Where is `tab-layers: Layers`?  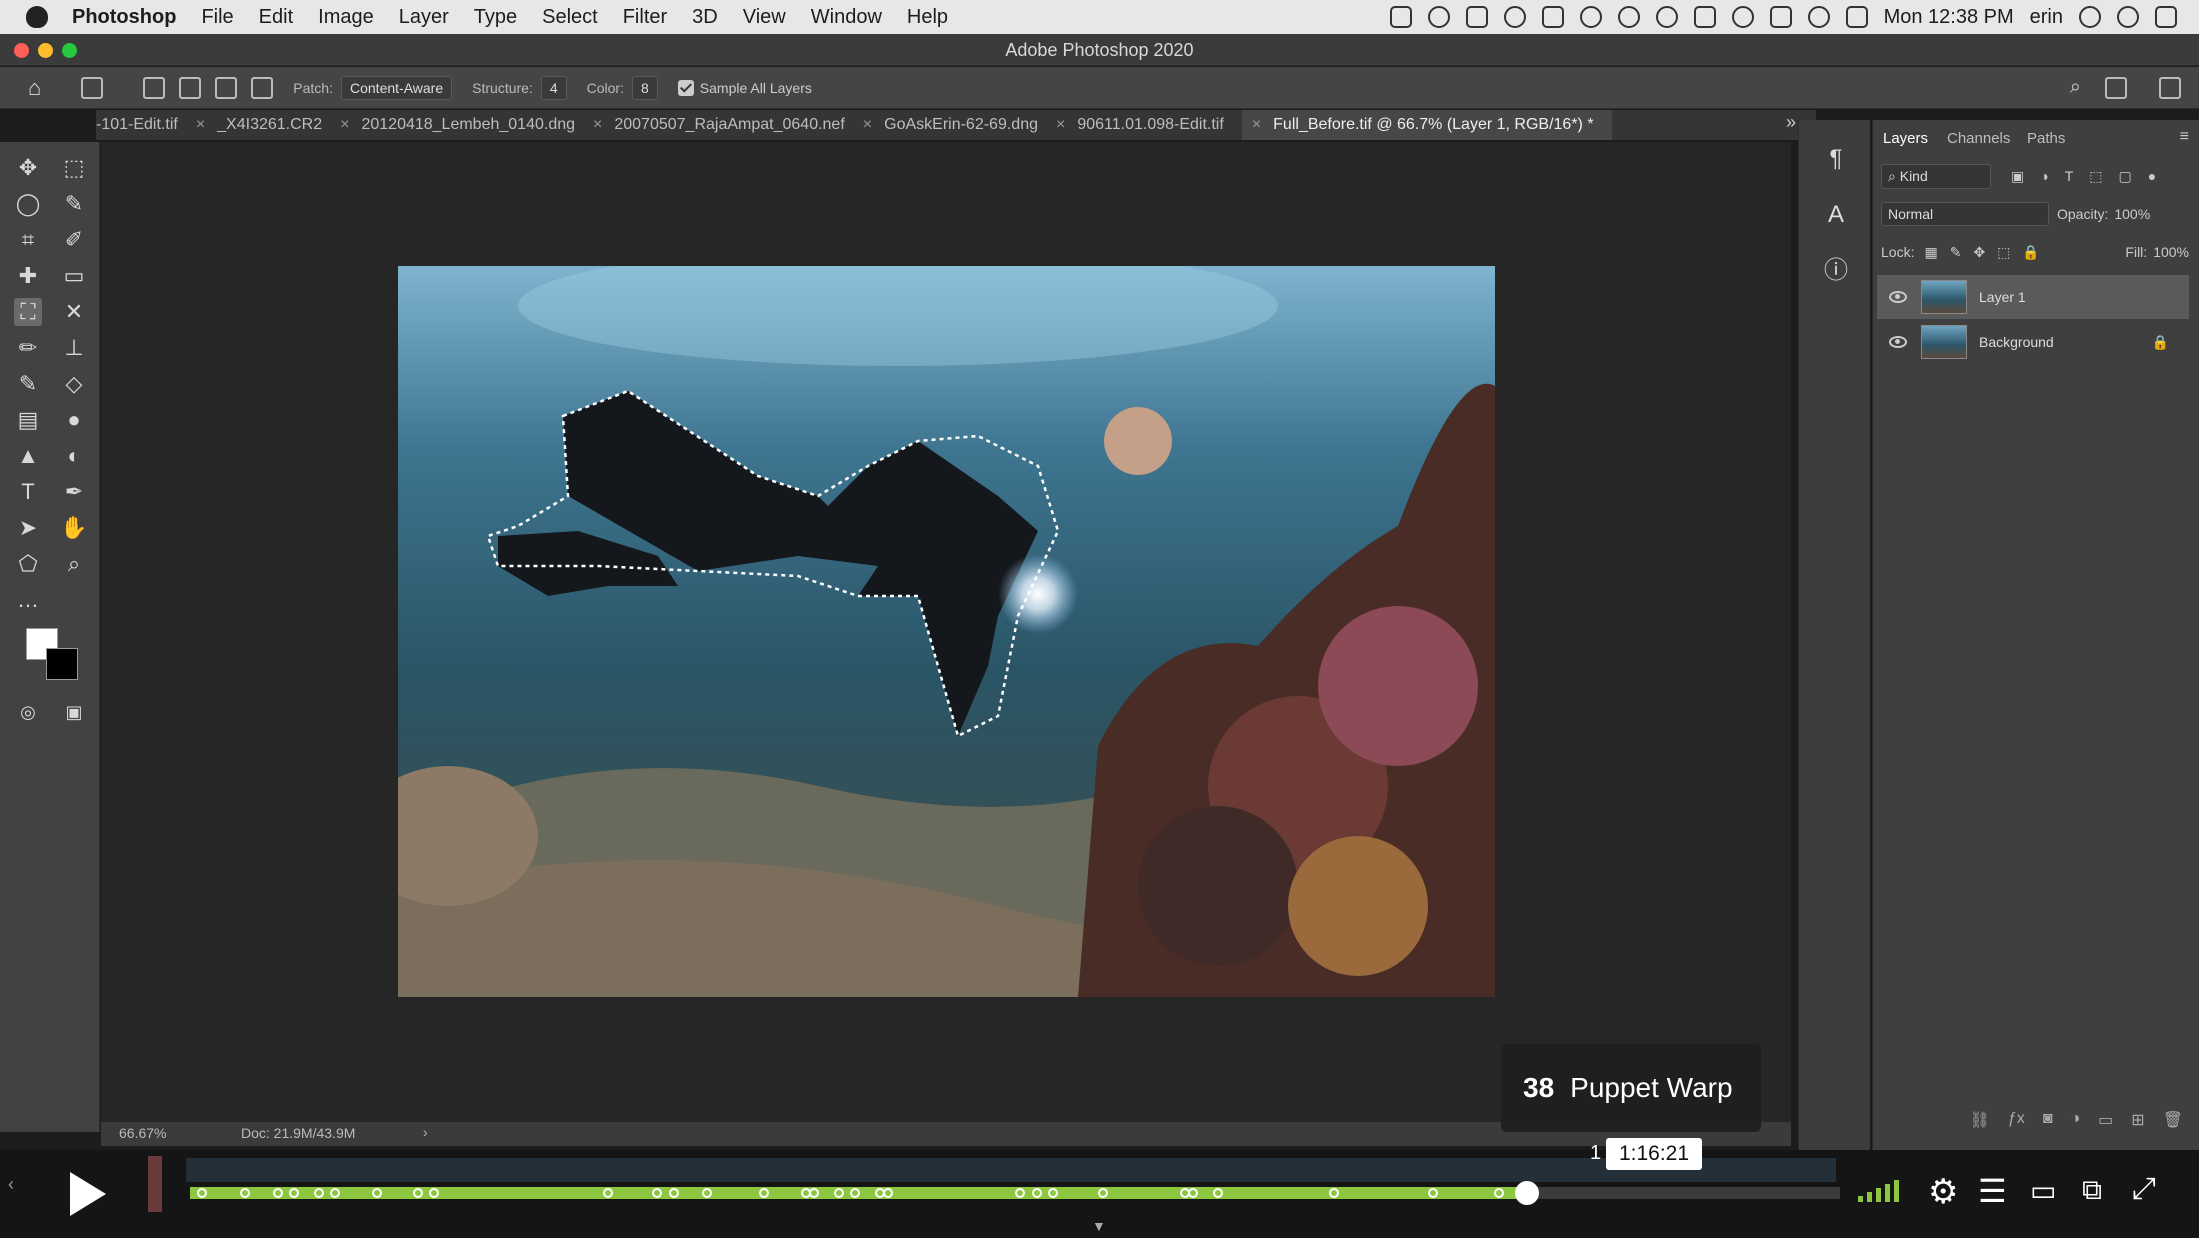 tab-layers: Layers is located at coordinates (1905, 138).